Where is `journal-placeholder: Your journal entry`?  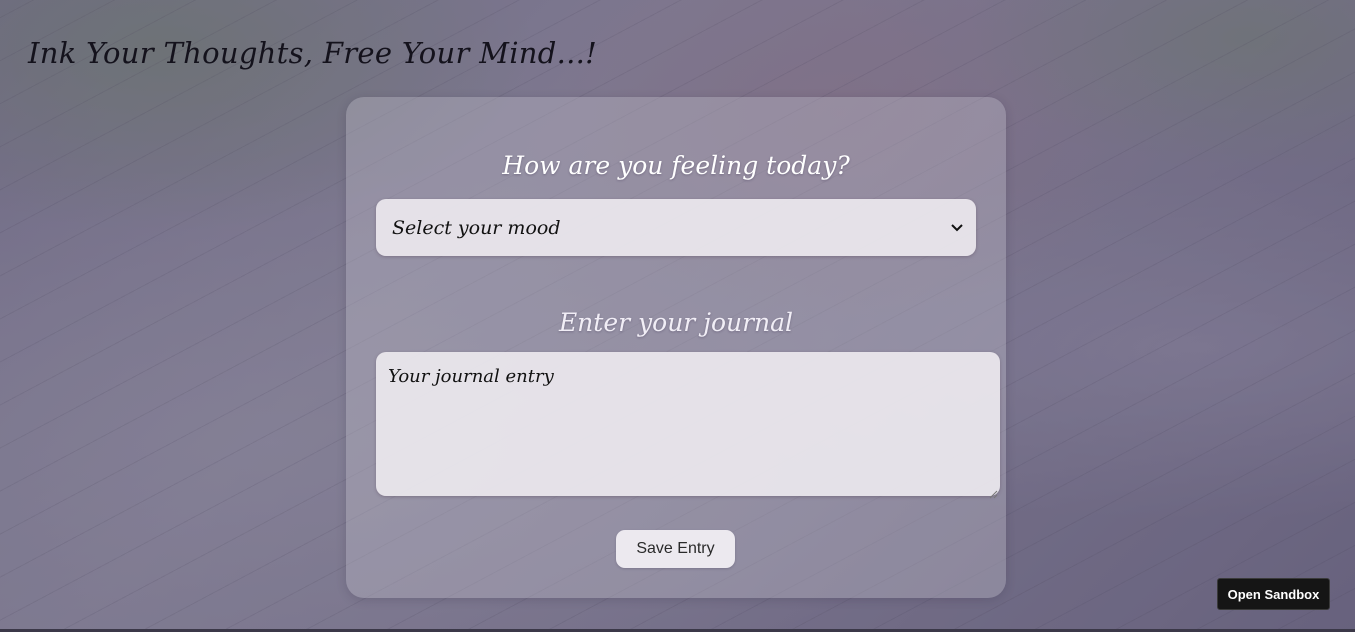
journal-placeholder: Your journal entry is located at coordinates (471, 376).